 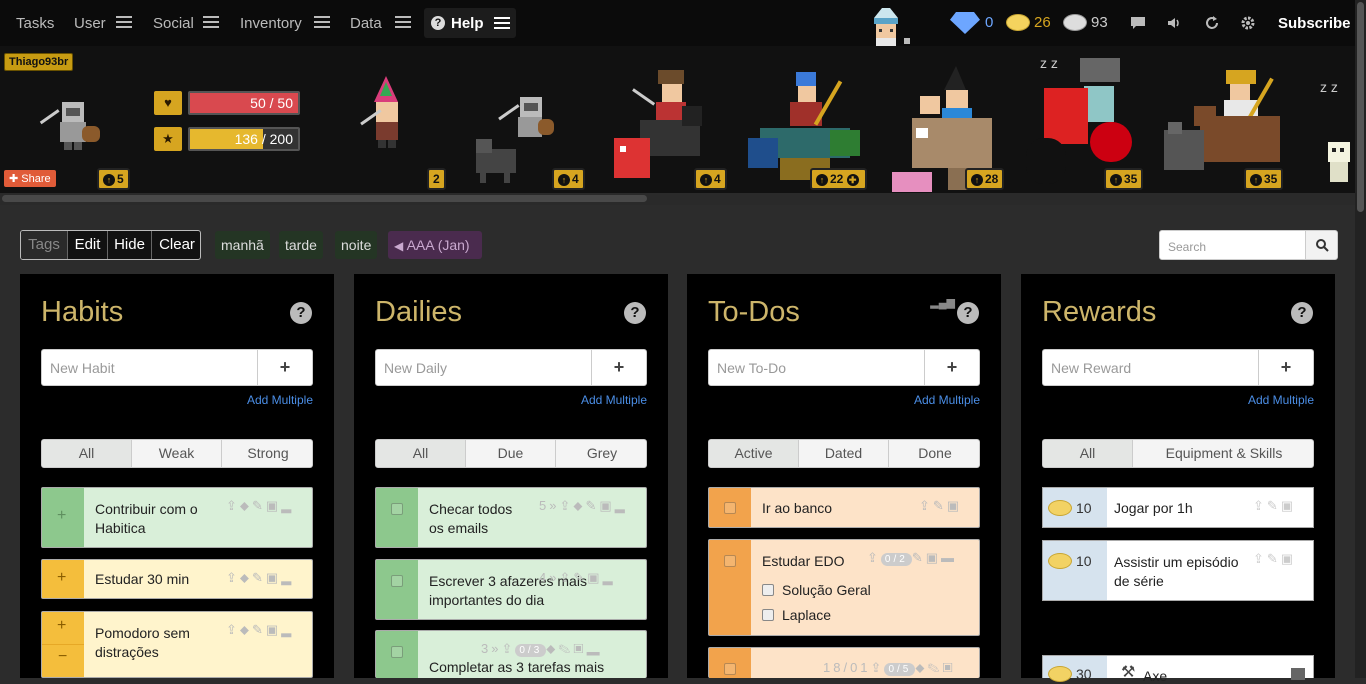 What do you see at coordinates (1178, 669) in the screenshot?
I see `reward-item: 30 ⚒ Axe` at bounding box center [1178, 669].